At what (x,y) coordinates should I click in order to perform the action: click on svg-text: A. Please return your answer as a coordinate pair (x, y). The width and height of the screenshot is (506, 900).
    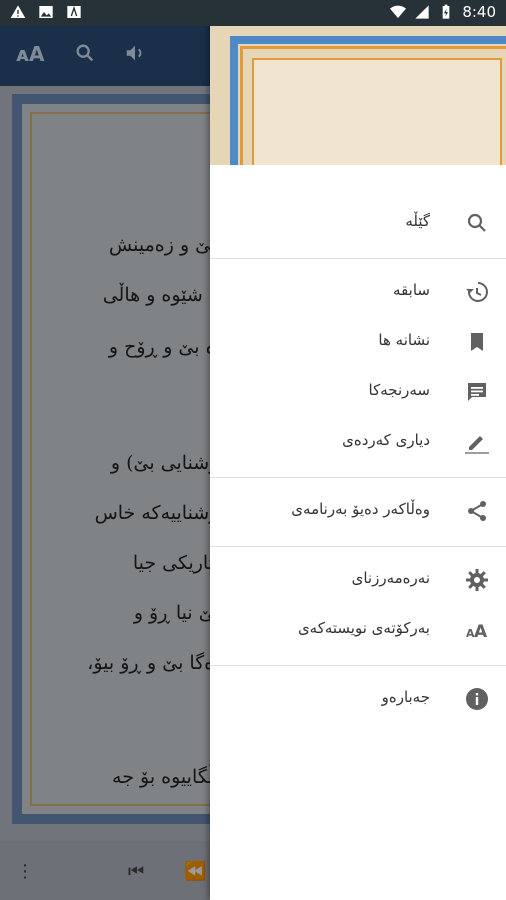
    Looking at the image, I should click on (481, 632).